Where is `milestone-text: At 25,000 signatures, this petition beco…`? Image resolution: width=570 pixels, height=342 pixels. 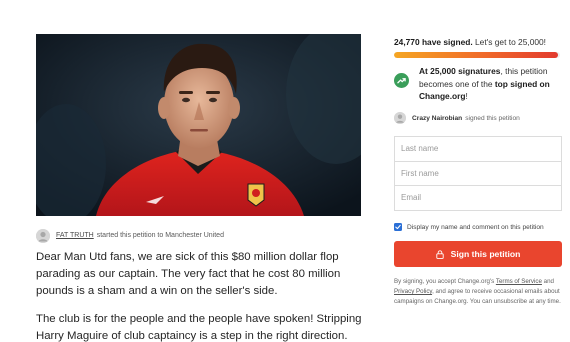
milestone-text: At 25,000 signatures, this petition beco… is located at coordinates (489, 84).